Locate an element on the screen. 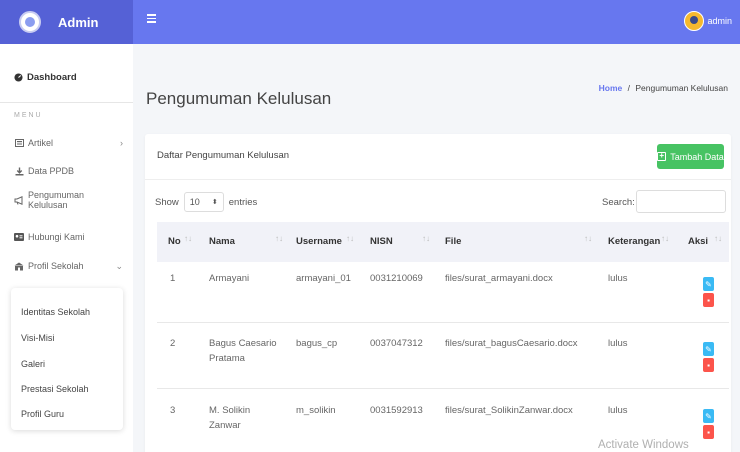 The height and width of the screenshot is (452, 740). submenu-item-galeri: Galeri is located at coordinates (33, 364).